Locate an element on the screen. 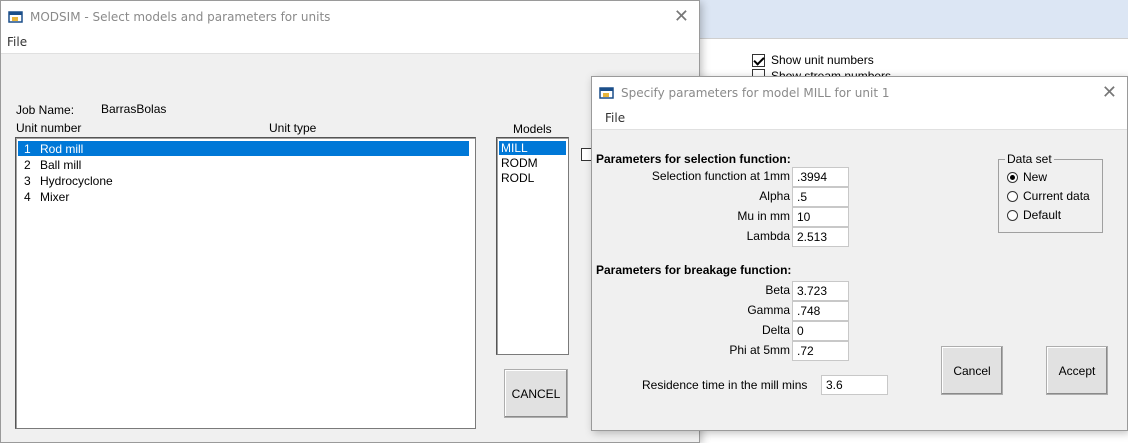 Image resolution: width=1128 pixels, height=443 pixels. radio-current-data: Current data is located at coordinates (1048, 196).